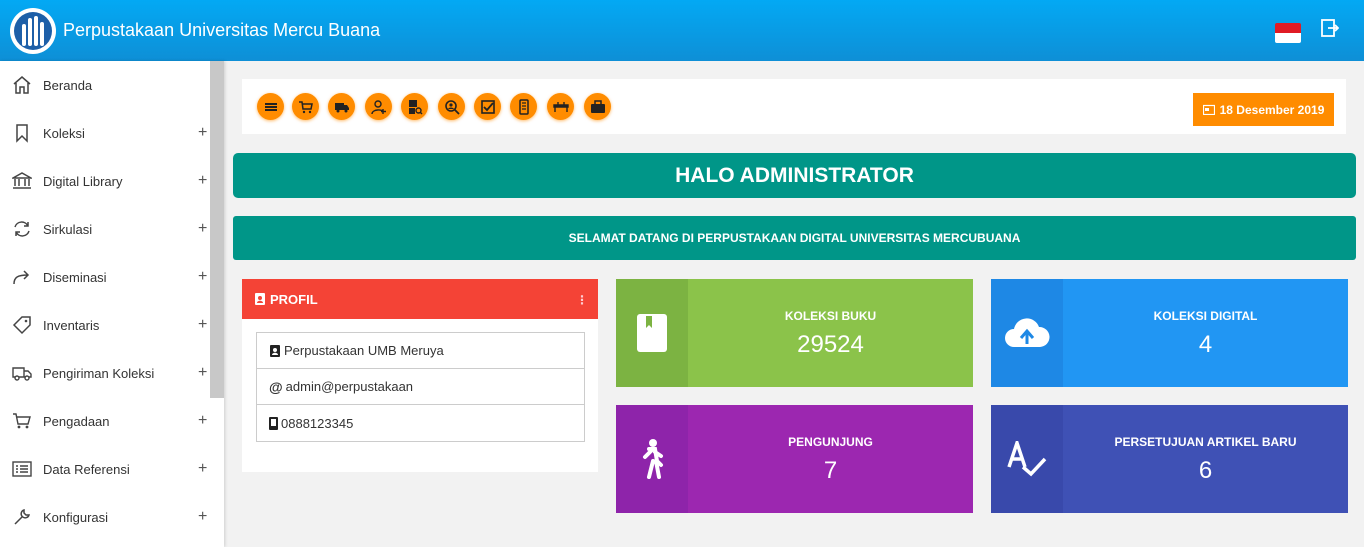  Describe the element at coordinates (86, 469) in the screenshot. I see `sidebar-item-label: Data Referensi` at that location.